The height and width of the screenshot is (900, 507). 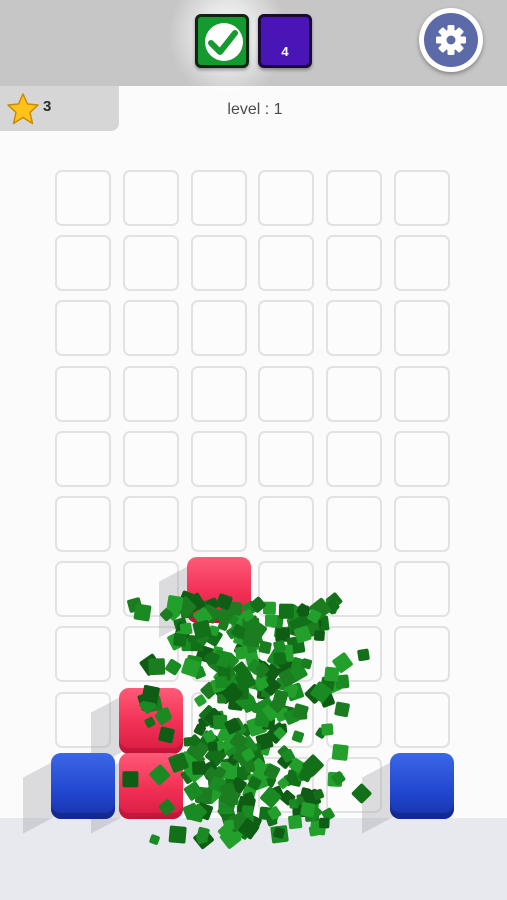 What do you see at coordinates (247, 720) in the screenshot?
I see `particle-burst` at bounding box center [247, 720].